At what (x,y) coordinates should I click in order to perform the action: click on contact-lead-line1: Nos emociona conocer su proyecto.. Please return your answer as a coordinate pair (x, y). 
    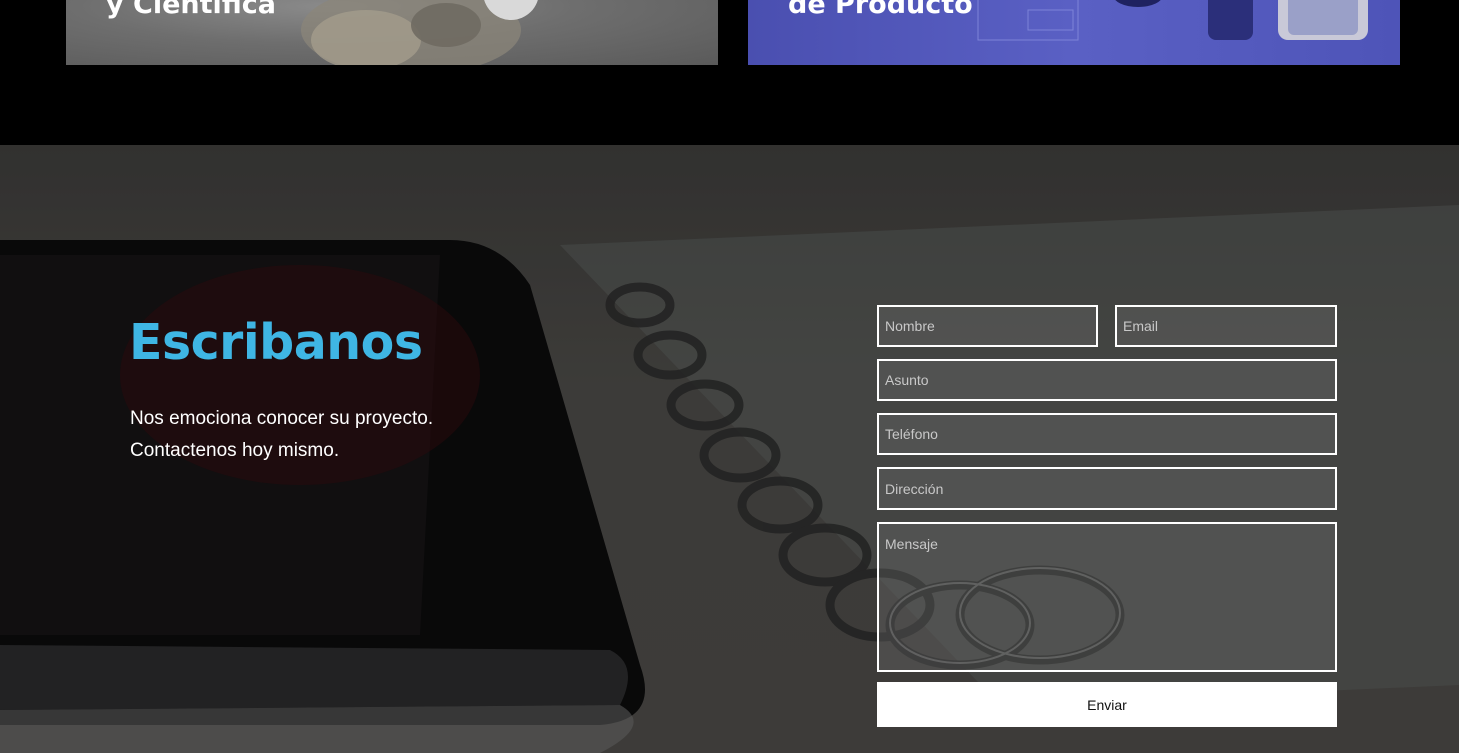
    Looking at the image, I should click on (282, 418).